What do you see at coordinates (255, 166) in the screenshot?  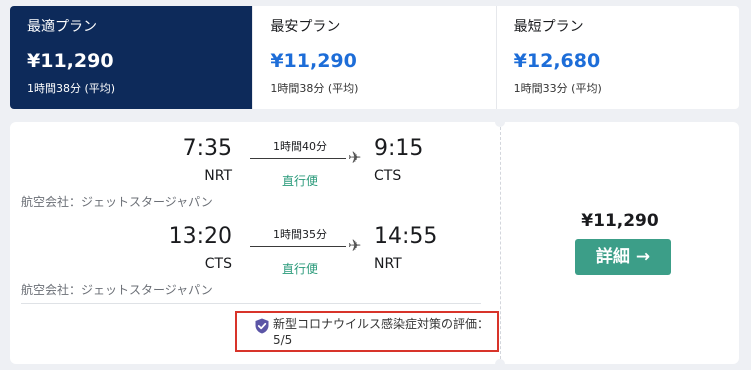 I see `outbound-leg: 7:35 NRT 1時間40分 ✈ 直行便 9:15 CTS` at bounding box center [255, 166].